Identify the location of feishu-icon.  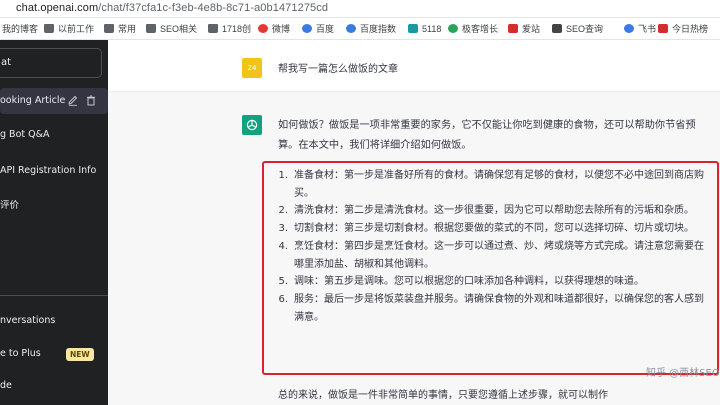
(629, 28).